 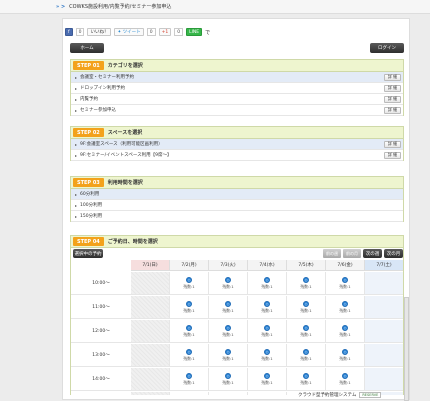 I want to click on category-item: ▸ 内覧予約 詳 細, so click(x=237, y=99).